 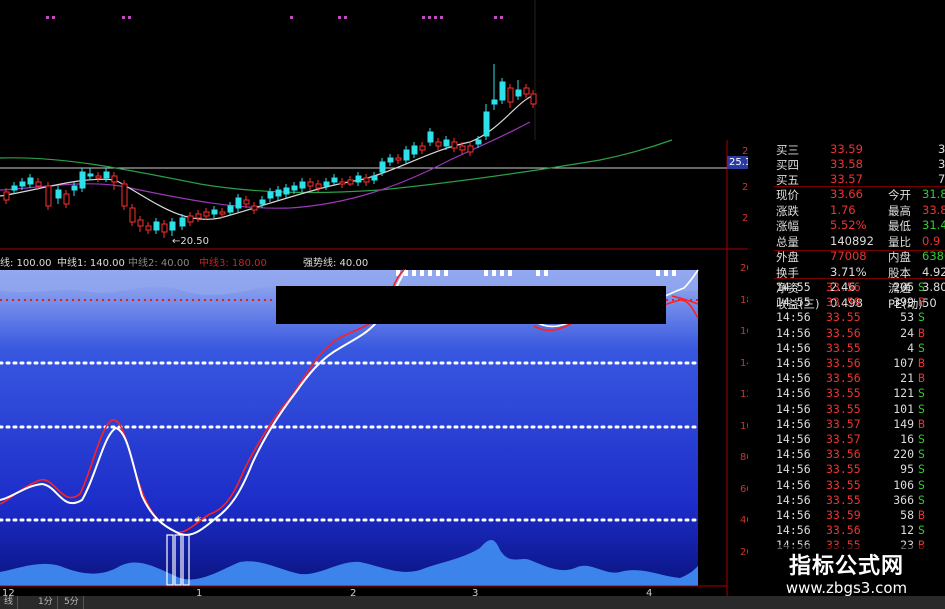 What do you see at coordinates (846, 317) in the screenshot?
I see `tick-row: 14:56 33.55 53 S` at bounding box center [846, 317].